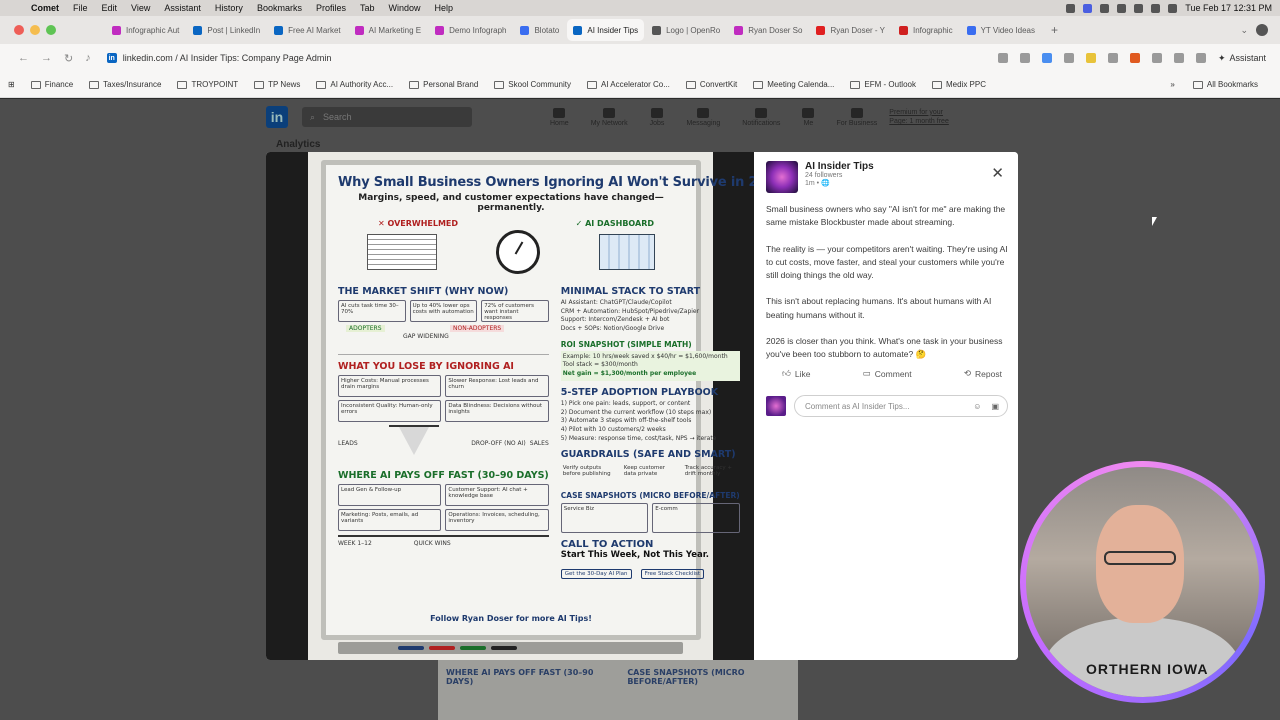 Image resolution: width=1280 pixels, height=720 pixels. Describe the element at coordinates (782, 177) in the screenshot. I see `company-avatar` at that location.